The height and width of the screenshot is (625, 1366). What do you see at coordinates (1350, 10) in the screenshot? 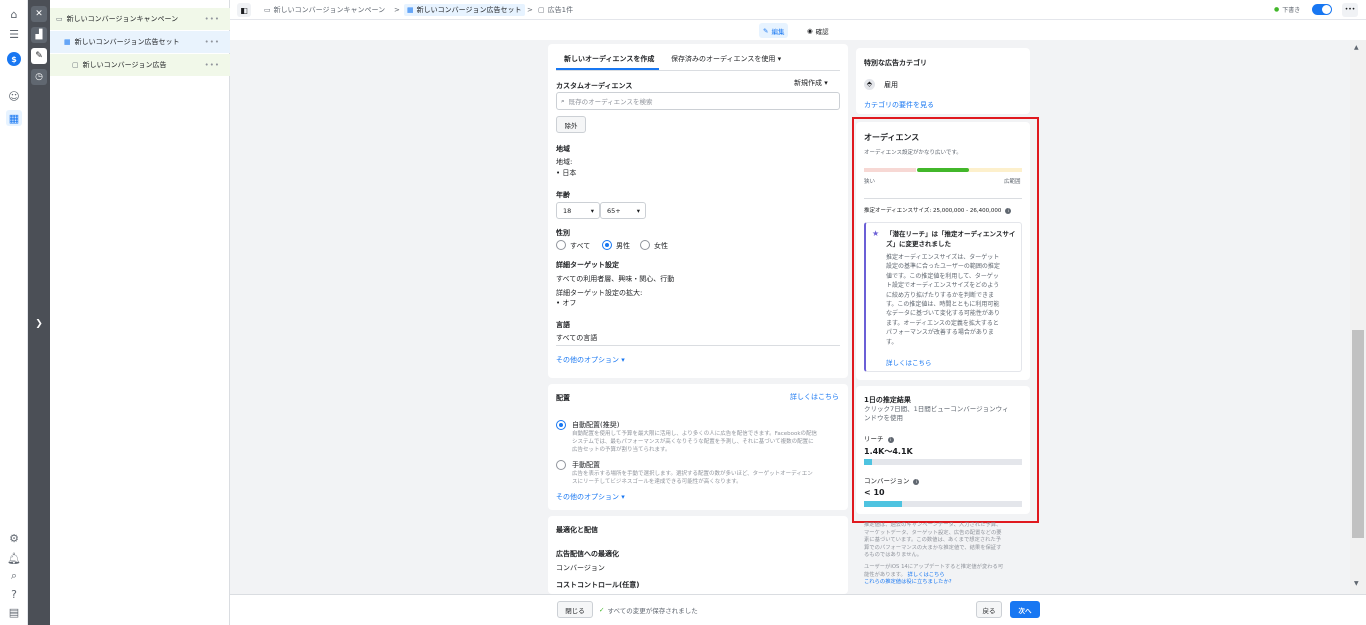
I see `more-button: •••` at bounding box center [1350, 10].